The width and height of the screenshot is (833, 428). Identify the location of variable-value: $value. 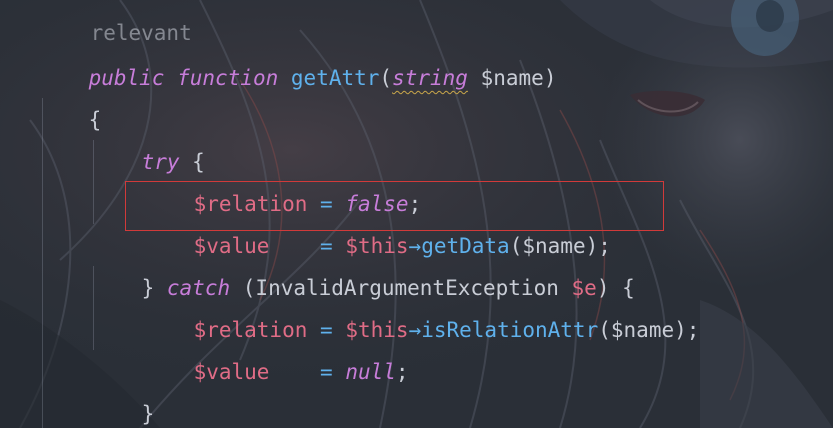
(231, 372).